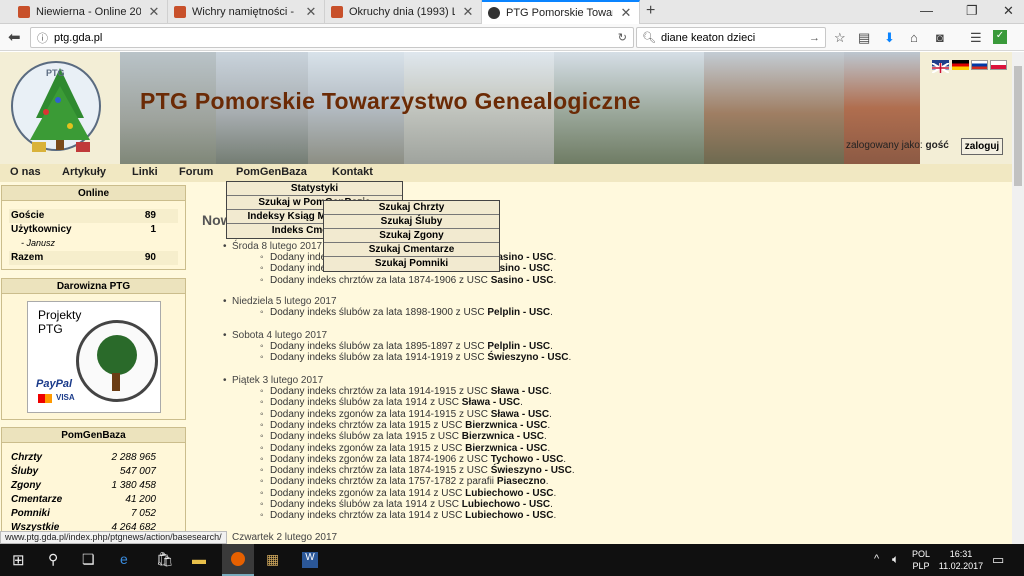 The width and height of the screenshot is (1024, 576). What do you see at coordinates (25, 172) in the screenshot?
I see `menu-item-o-nas: O nas` at bounding box center [25, 172].